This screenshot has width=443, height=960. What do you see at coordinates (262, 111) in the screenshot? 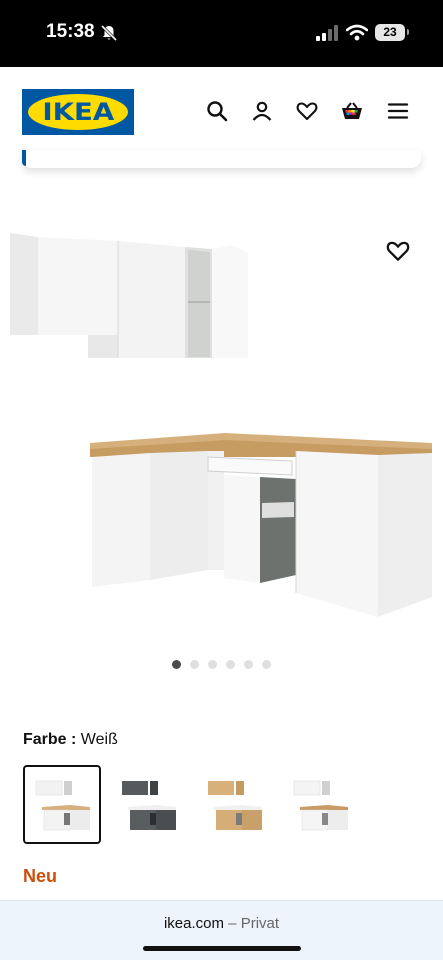
I see `account-icon` at bounding box center [262, 111].